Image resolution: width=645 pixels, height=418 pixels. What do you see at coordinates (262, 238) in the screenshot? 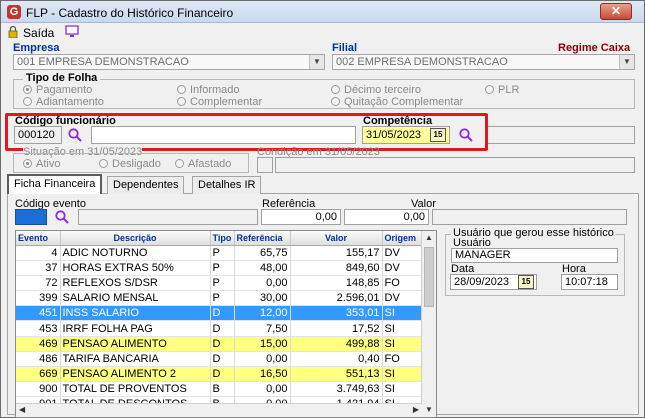
I see `column-header-referencia: Referência` at bounding box center [262, 238].